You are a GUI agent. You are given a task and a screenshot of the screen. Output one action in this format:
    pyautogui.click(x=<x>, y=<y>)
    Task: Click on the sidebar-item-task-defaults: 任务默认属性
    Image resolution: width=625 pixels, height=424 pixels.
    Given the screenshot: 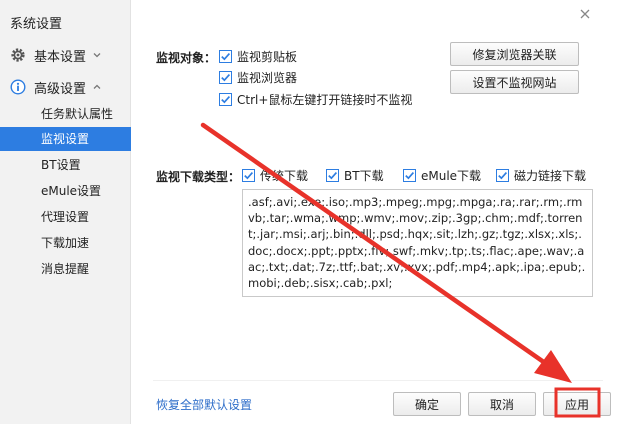 What is the action you would take?
    pyautogui.click(x=65, y=114)
    